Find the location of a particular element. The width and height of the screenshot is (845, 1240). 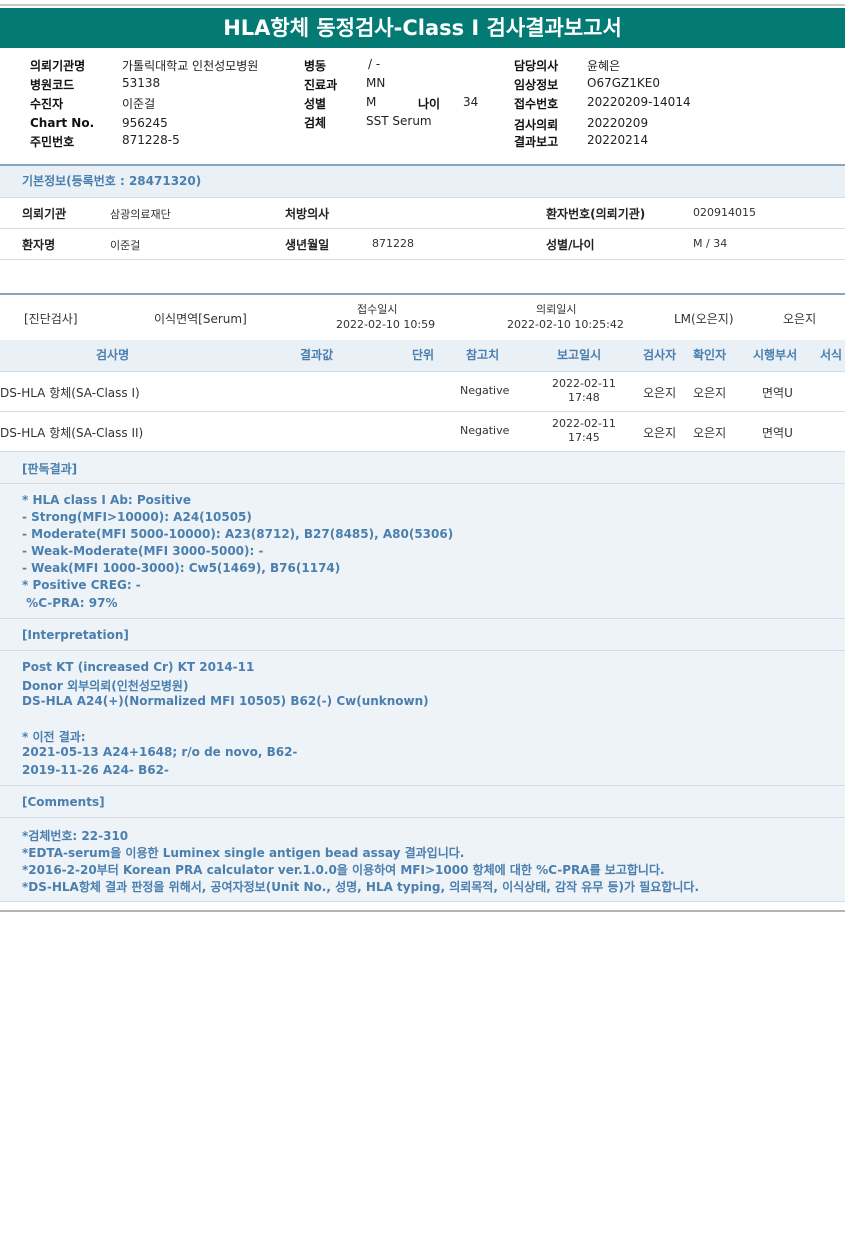

col-checker: 확인자 is located at coordinates (710, 355).